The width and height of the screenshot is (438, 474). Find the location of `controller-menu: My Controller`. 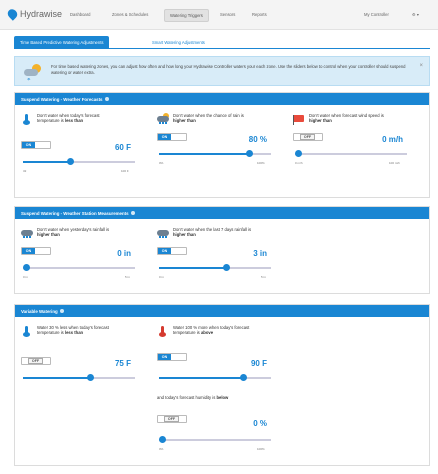

controller-menu: My Controller is located at coordinates (376, 14).